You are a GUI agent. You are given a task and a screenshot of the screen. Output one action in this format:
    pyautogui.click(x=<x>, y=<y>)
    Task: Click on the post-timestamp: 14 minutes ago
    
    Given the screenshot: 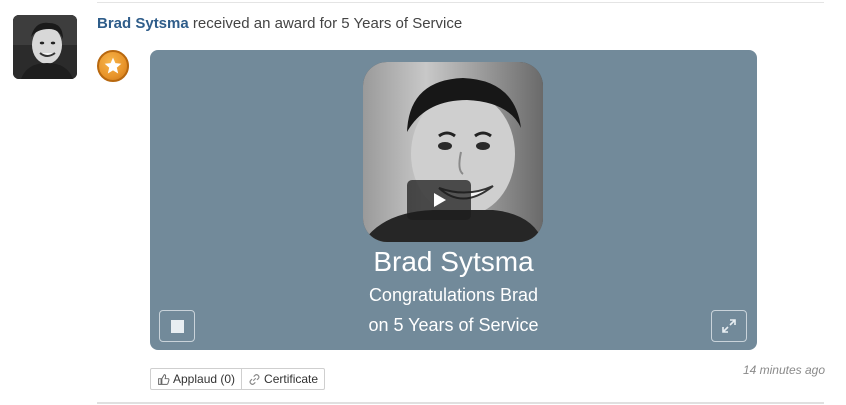 What is the action you would take?
    pyautogui.click(x=783, y=370)
    